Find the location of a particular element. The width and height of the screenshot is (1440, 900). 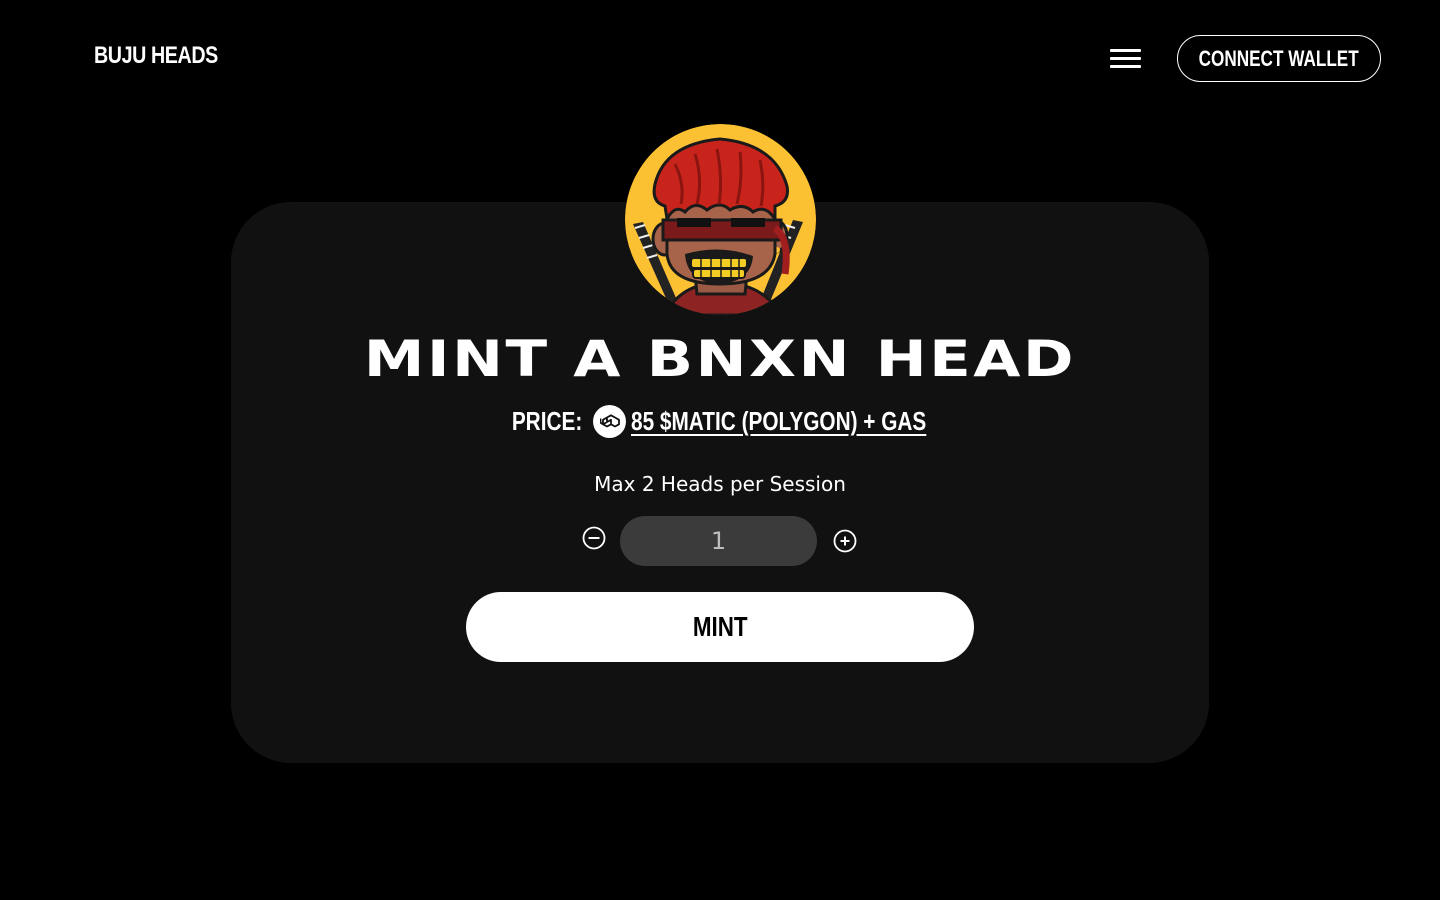

mint-button-label: MINT is located at coordinates (720, 626).